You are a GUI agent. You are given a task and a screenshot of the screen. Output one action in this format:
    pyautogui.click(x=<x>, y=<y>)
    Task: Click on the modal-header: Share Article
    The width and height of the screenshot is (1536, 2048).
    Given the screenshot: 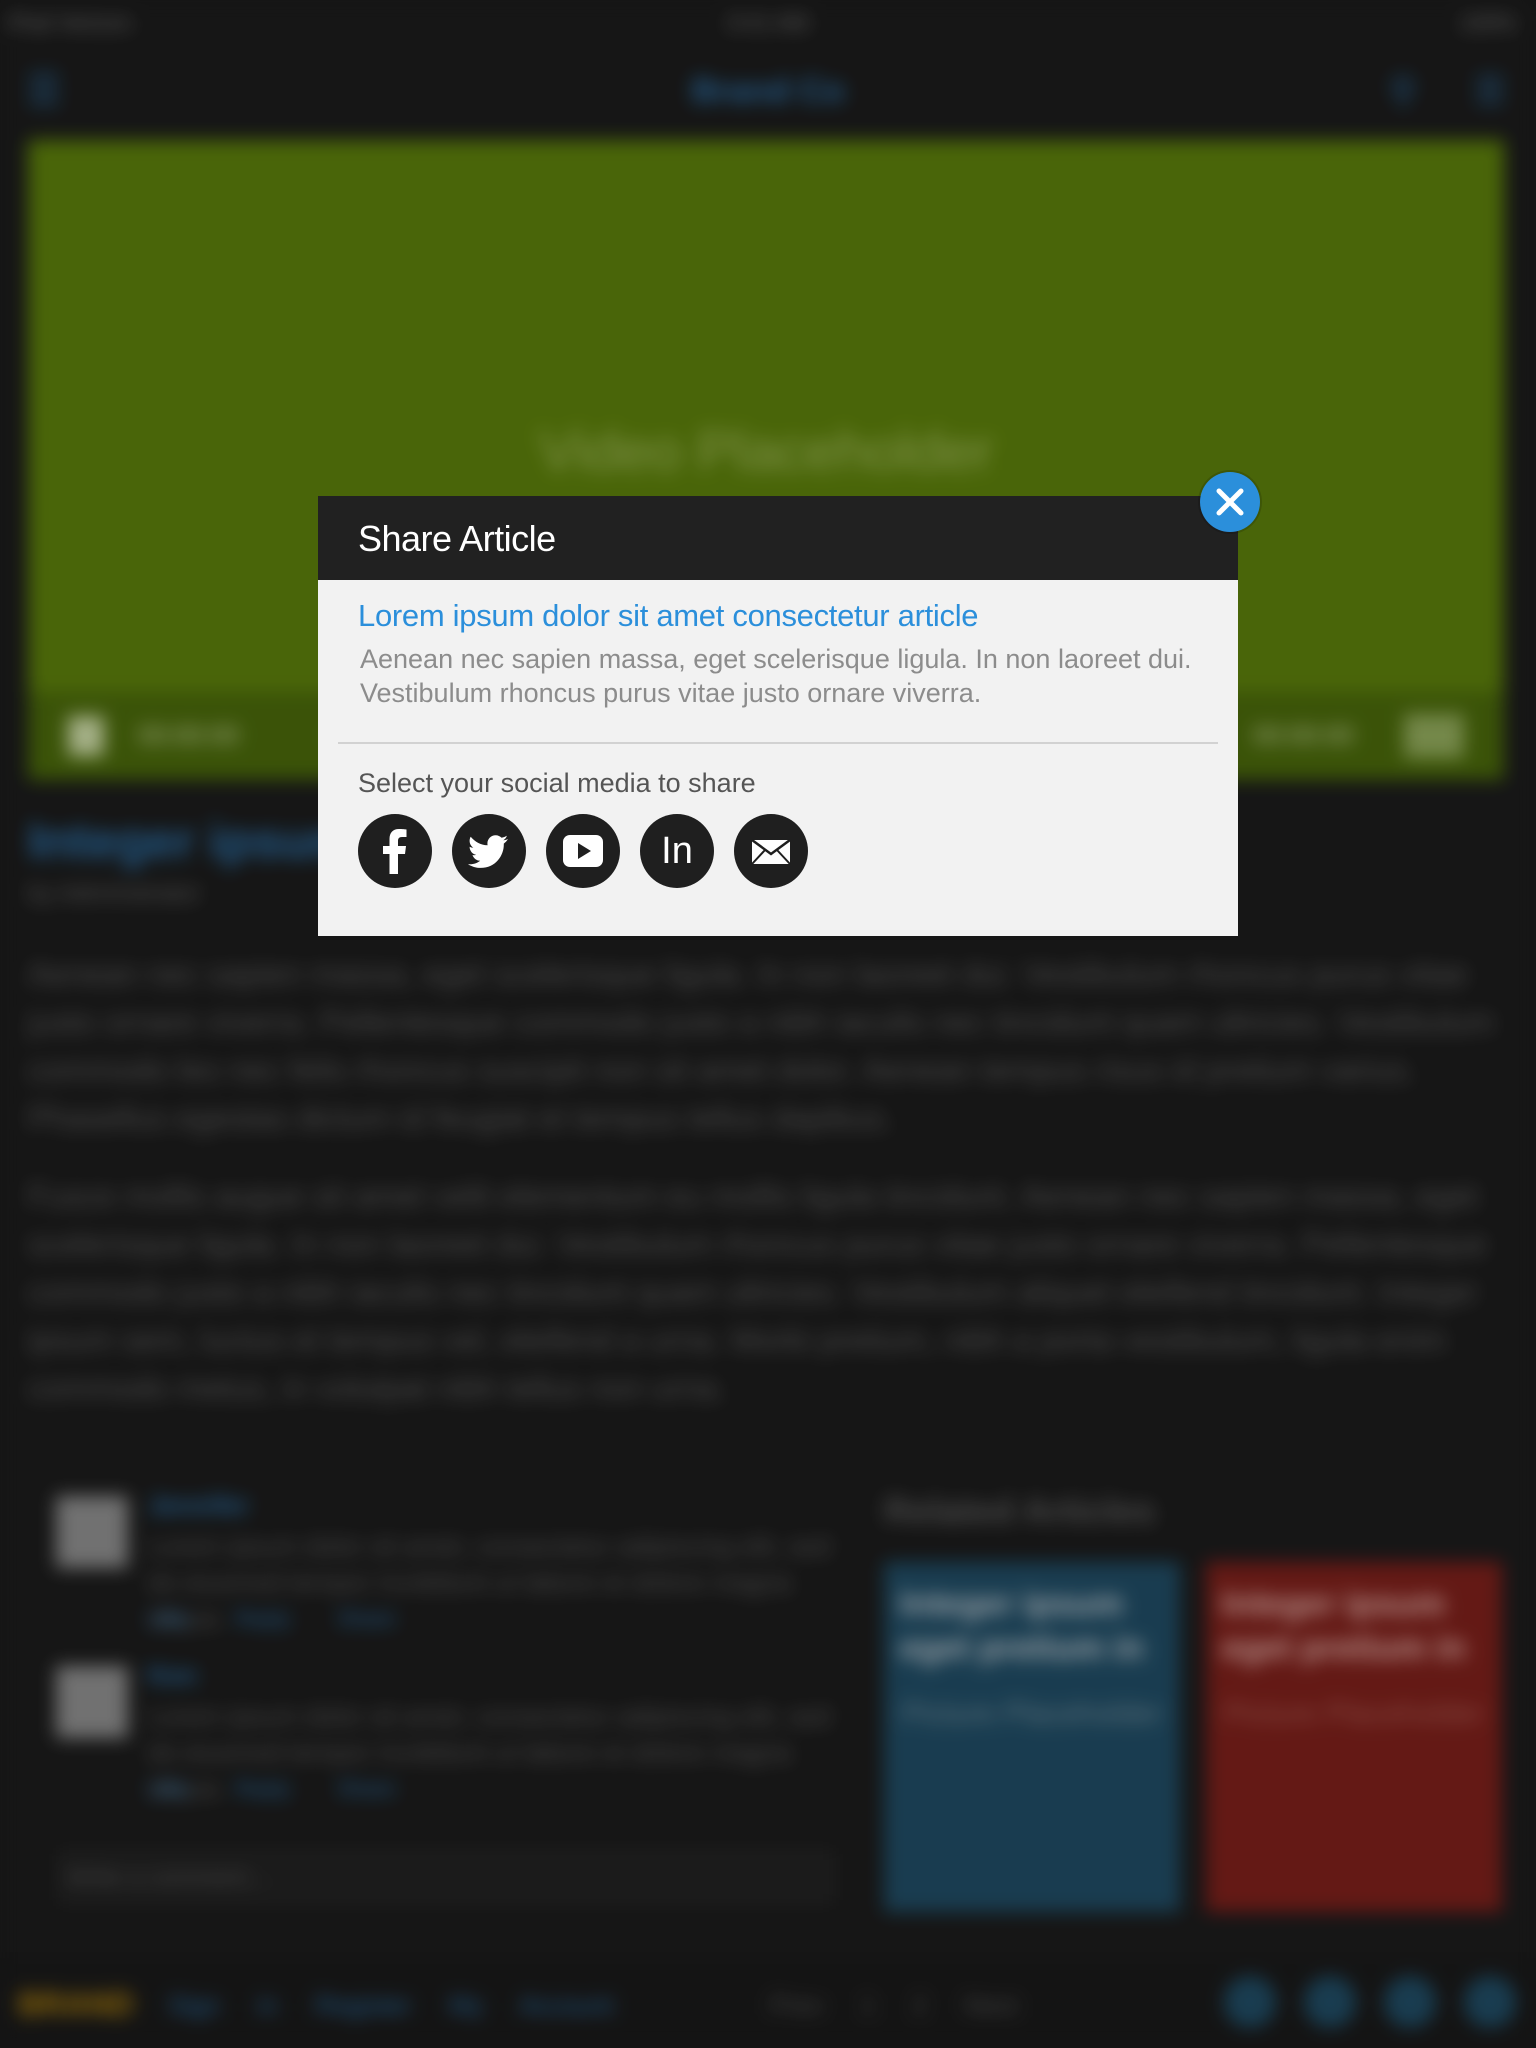 What is the action you would take?
    pyautogui.click(x=778, y=538)
    